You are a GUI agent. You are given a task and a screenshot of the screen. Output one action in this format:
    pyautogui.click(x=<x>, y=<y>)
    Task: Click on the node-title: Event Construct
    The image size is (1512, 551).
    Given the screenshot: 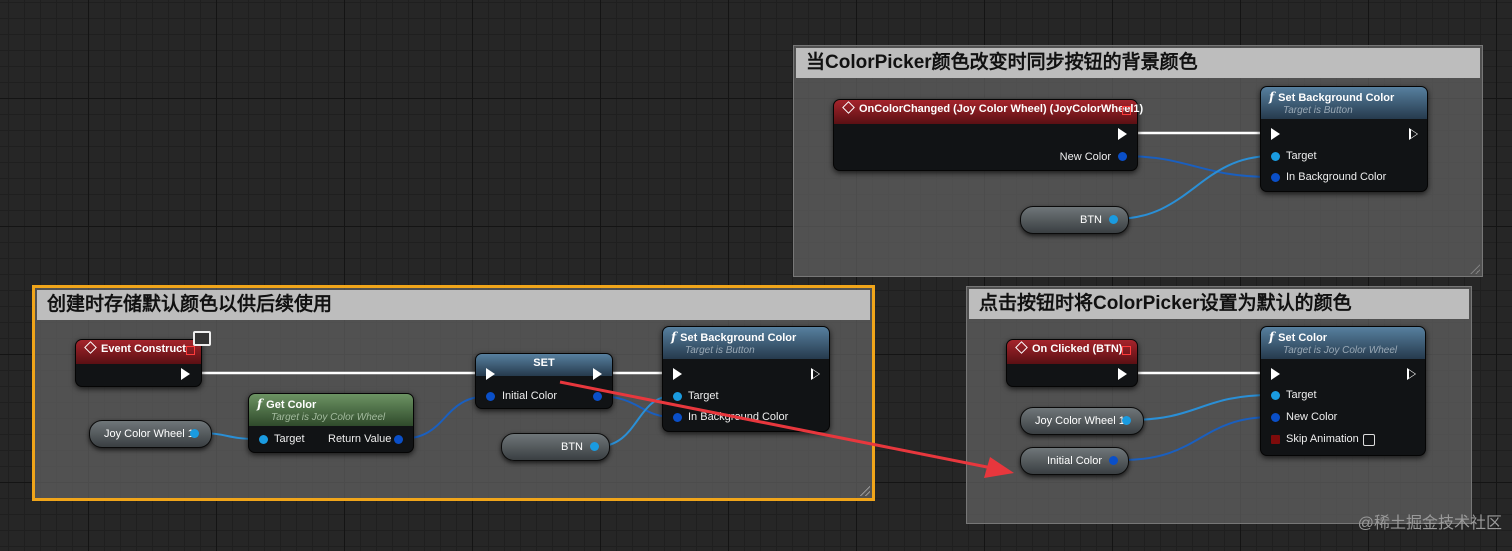 What is the action you would take?
    pyautogui.click(x=143, y=349)
    